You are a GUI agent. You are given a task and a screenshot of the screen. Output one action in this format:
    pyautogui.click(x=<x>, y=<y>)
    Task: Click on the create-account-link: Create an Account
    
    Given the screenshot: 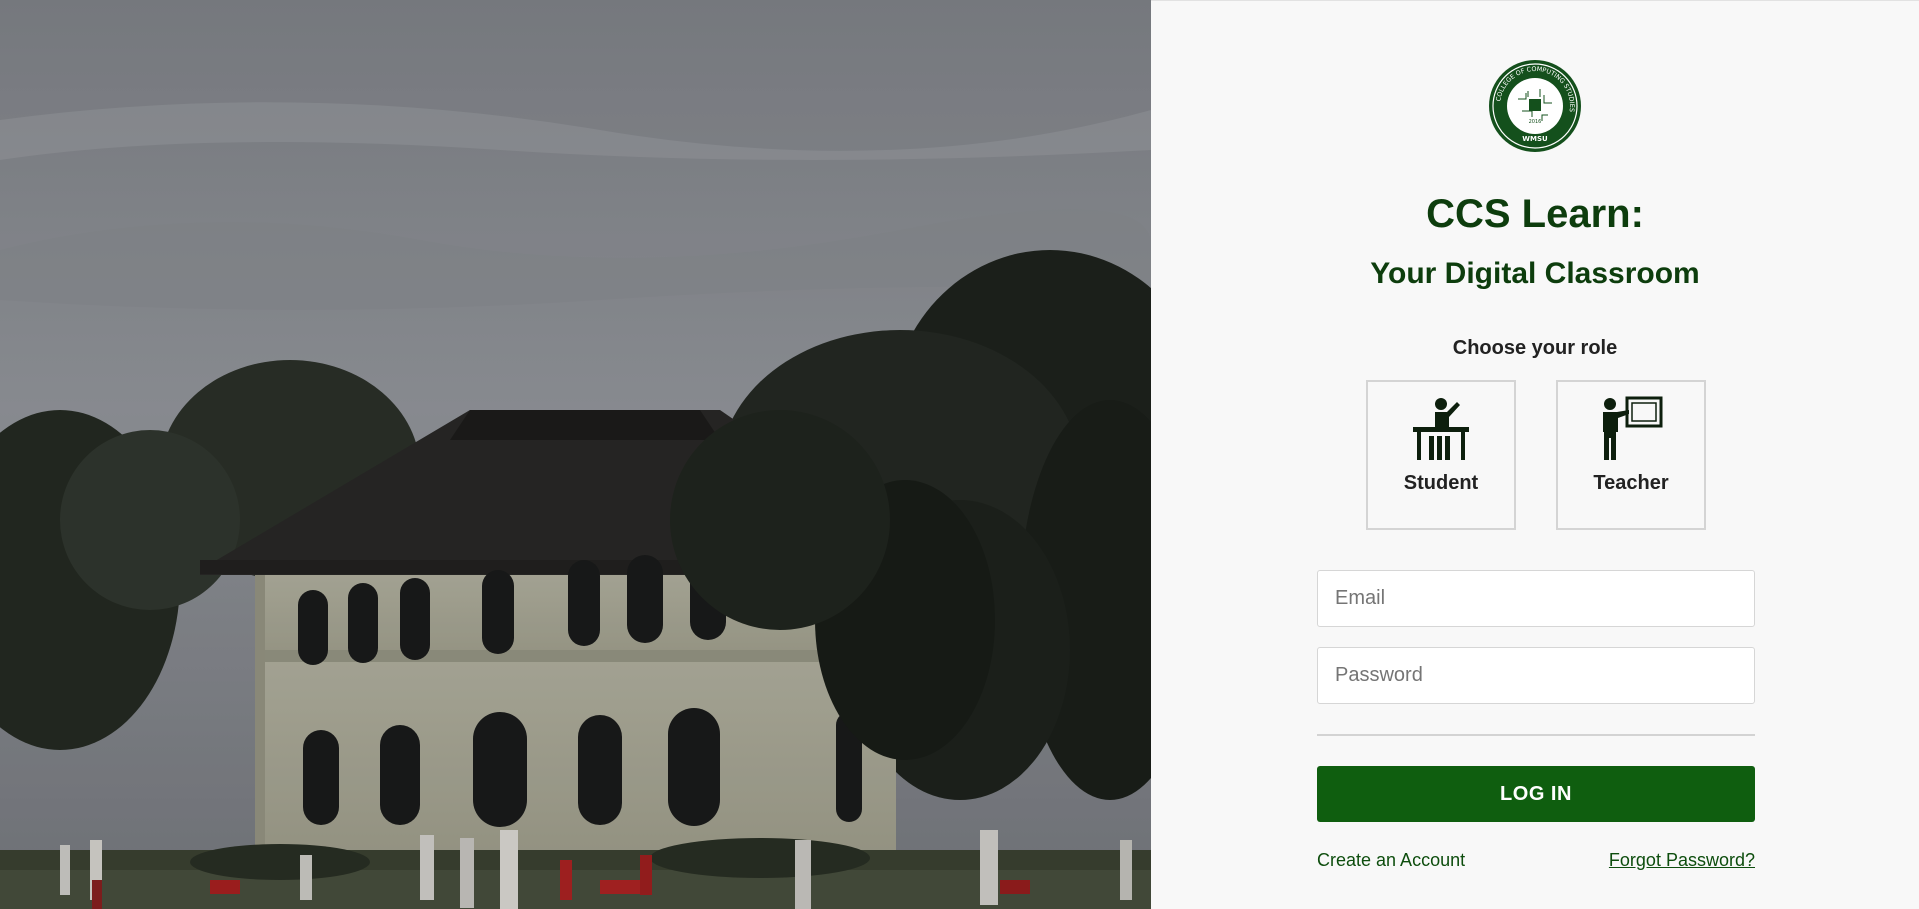 What is the action you would take?
    pyautogui.click(x=1391, y=860)
    